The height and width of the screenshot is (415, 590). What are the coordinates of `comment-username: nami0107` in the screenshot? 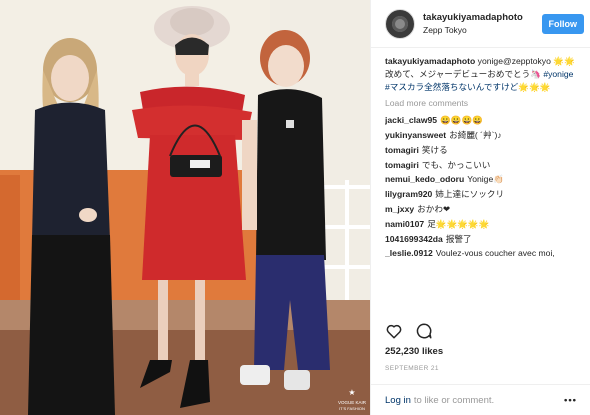 It's located at (404, 224).